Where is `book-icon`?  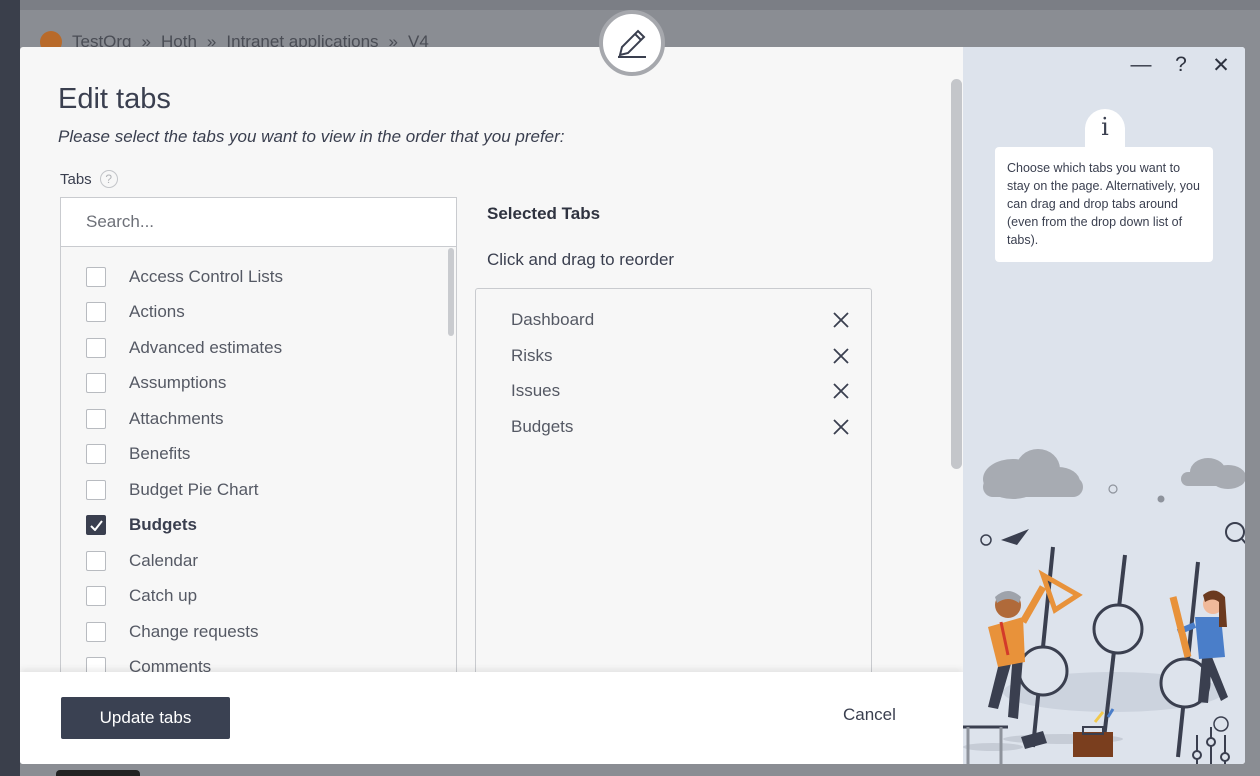 book-icon is located at coordinates (1034, 740).